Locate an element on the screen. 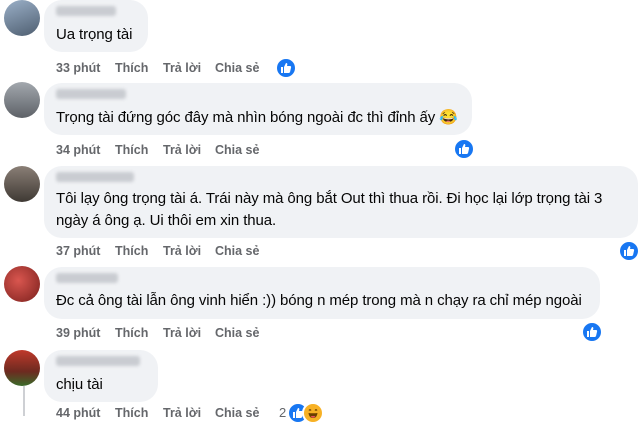 This screenshot has height=424, width=640. timestamp: 39 phút is located at coordinates (78, 333).